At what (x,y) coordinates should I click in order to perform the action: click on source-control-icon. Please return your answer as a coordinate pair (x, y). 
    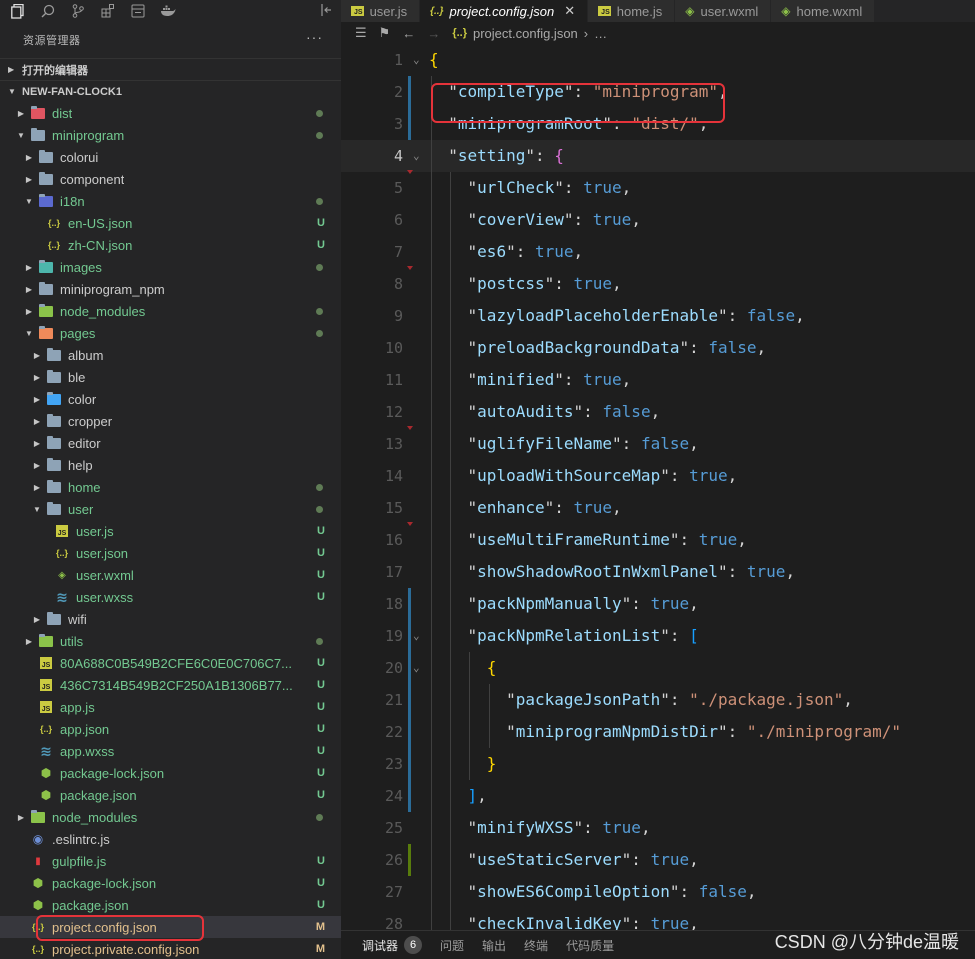
    Looking at the image, I should click on (78, 11).